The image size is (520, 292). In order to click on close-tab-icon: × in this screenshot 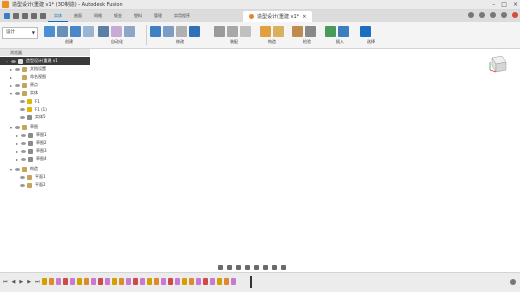, I will do `click(304, 17)`.